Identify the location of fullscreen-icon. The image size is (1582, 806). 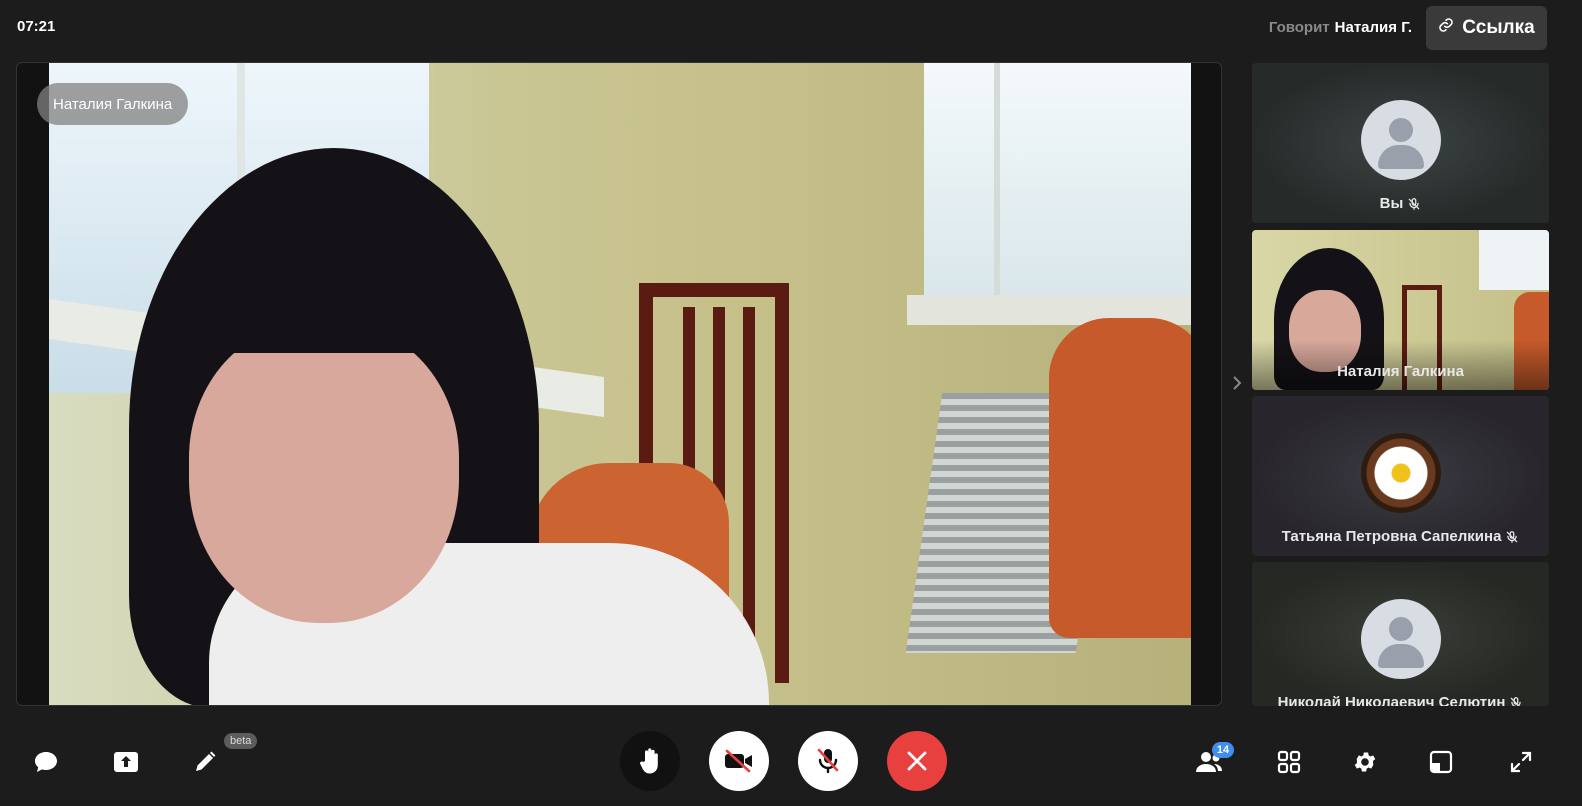
(1521, 762).